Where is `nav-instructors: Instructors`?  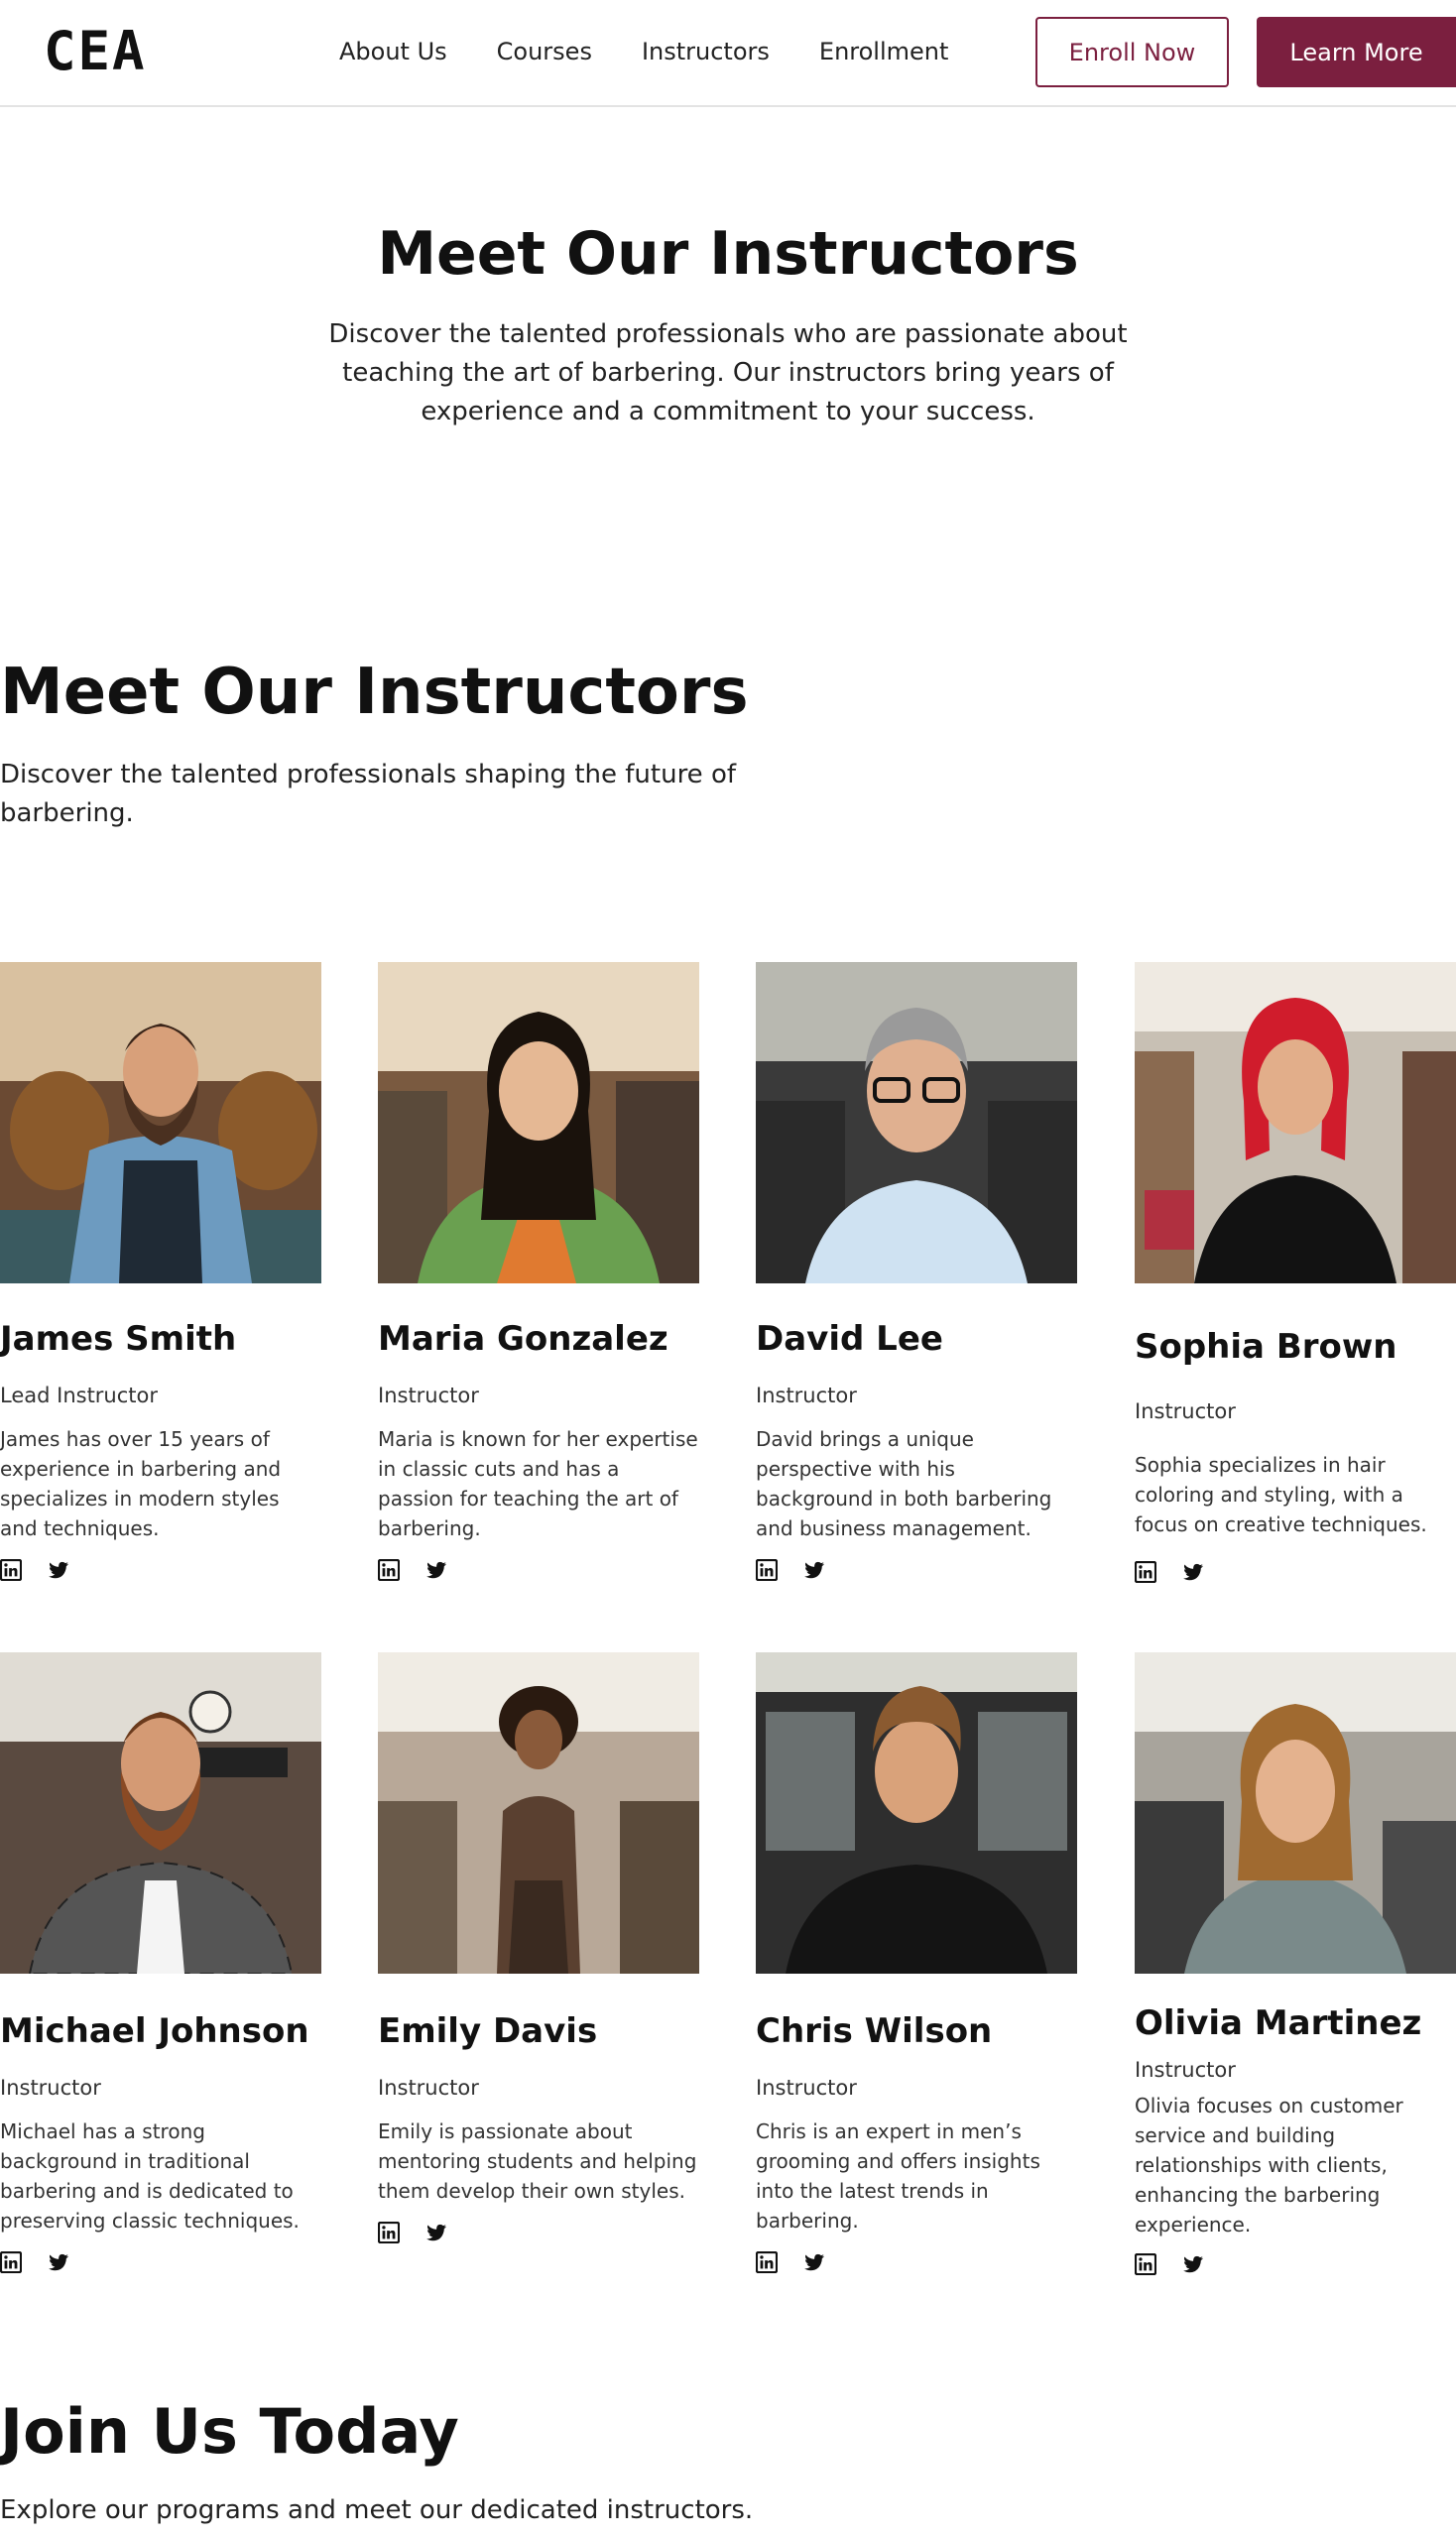
nav-instructors: Instructors is located at coordinates (706, 51).